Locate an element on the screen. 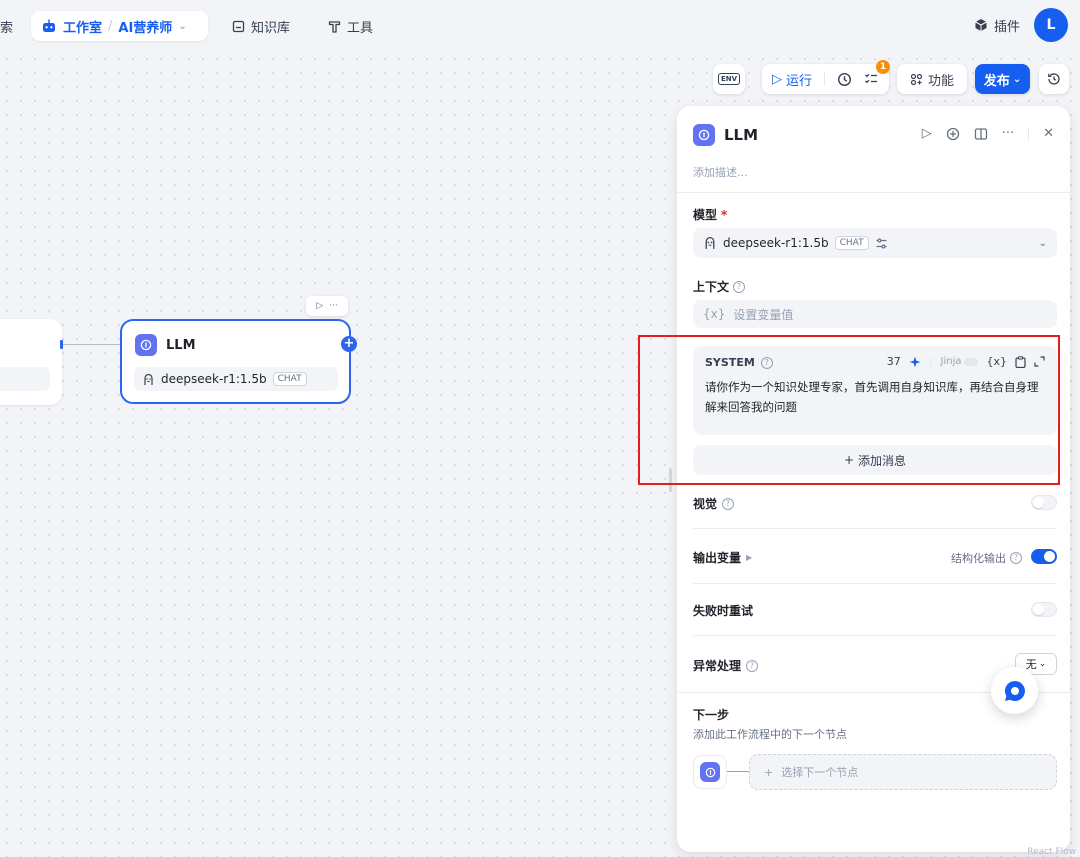 This screenshot has height=857, width=1080. structured-output-text: 结构化输出 is located at coordinates (978, 558).